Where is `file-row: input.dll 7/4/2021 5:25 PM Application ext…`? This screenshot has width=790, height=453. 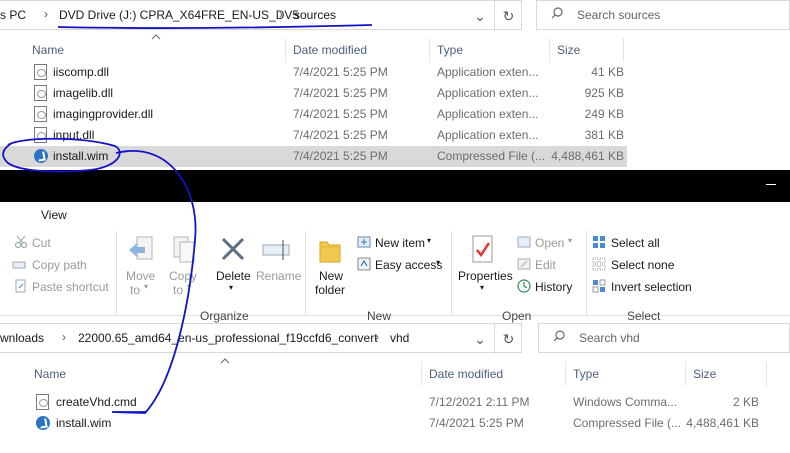 file-row: input.dll 7/4/2021 5:25 PM Application ext… is located at coordinates (313, 135).